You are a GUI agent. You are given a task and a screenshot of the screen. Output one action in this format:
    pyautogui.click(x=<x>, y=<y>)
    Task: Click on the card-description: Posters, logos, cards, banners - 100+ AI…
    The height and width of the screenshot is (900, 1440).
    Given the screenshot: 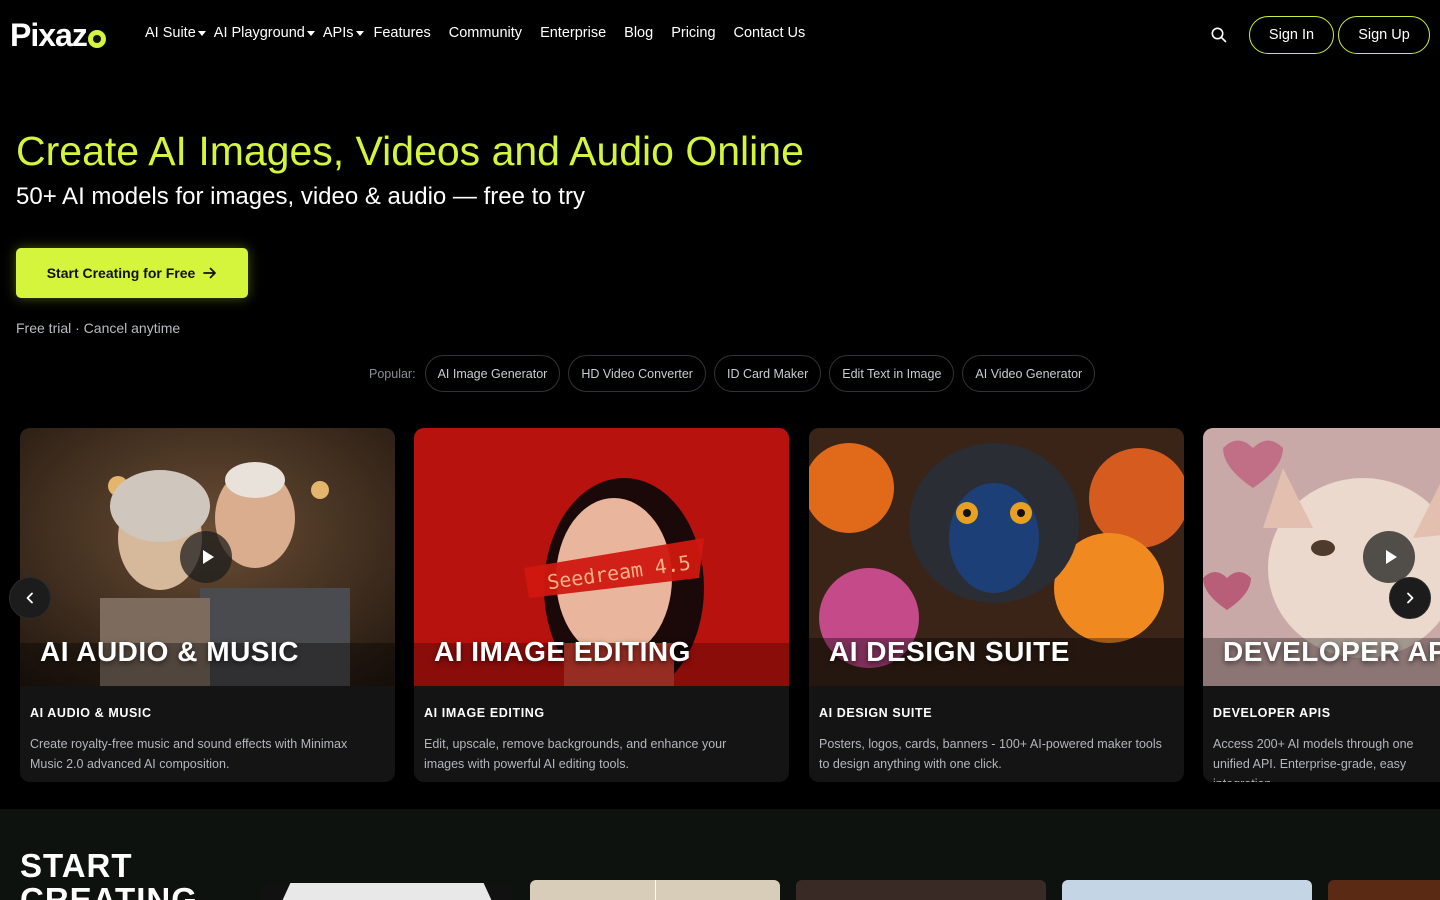 What is the action you would take?
    pyautogui.click(x=990, y=754)
    